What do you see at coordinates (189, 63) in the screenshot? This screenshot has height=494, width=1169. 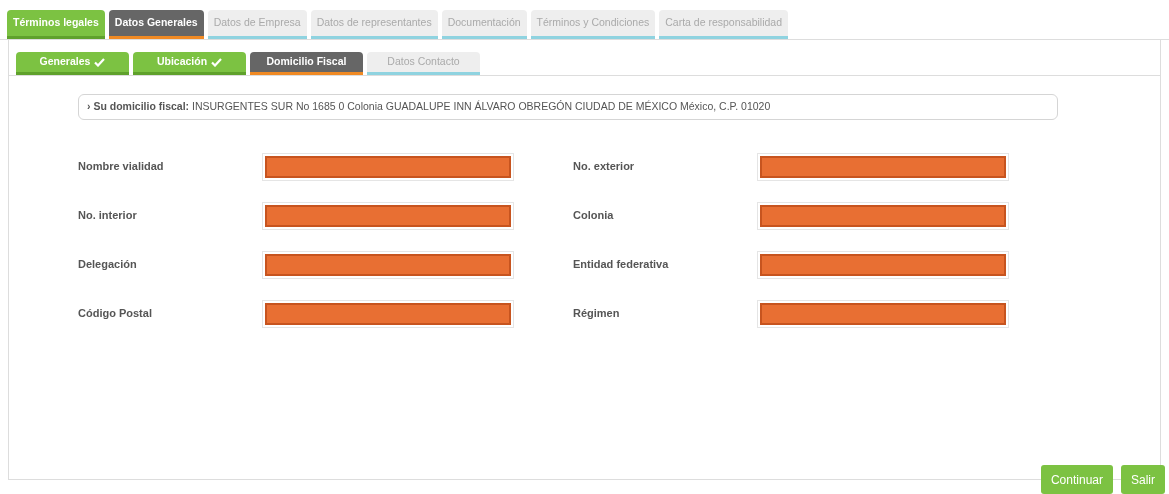 I see `subsection-tab: Ubicación` at bounding box center [189, 63].